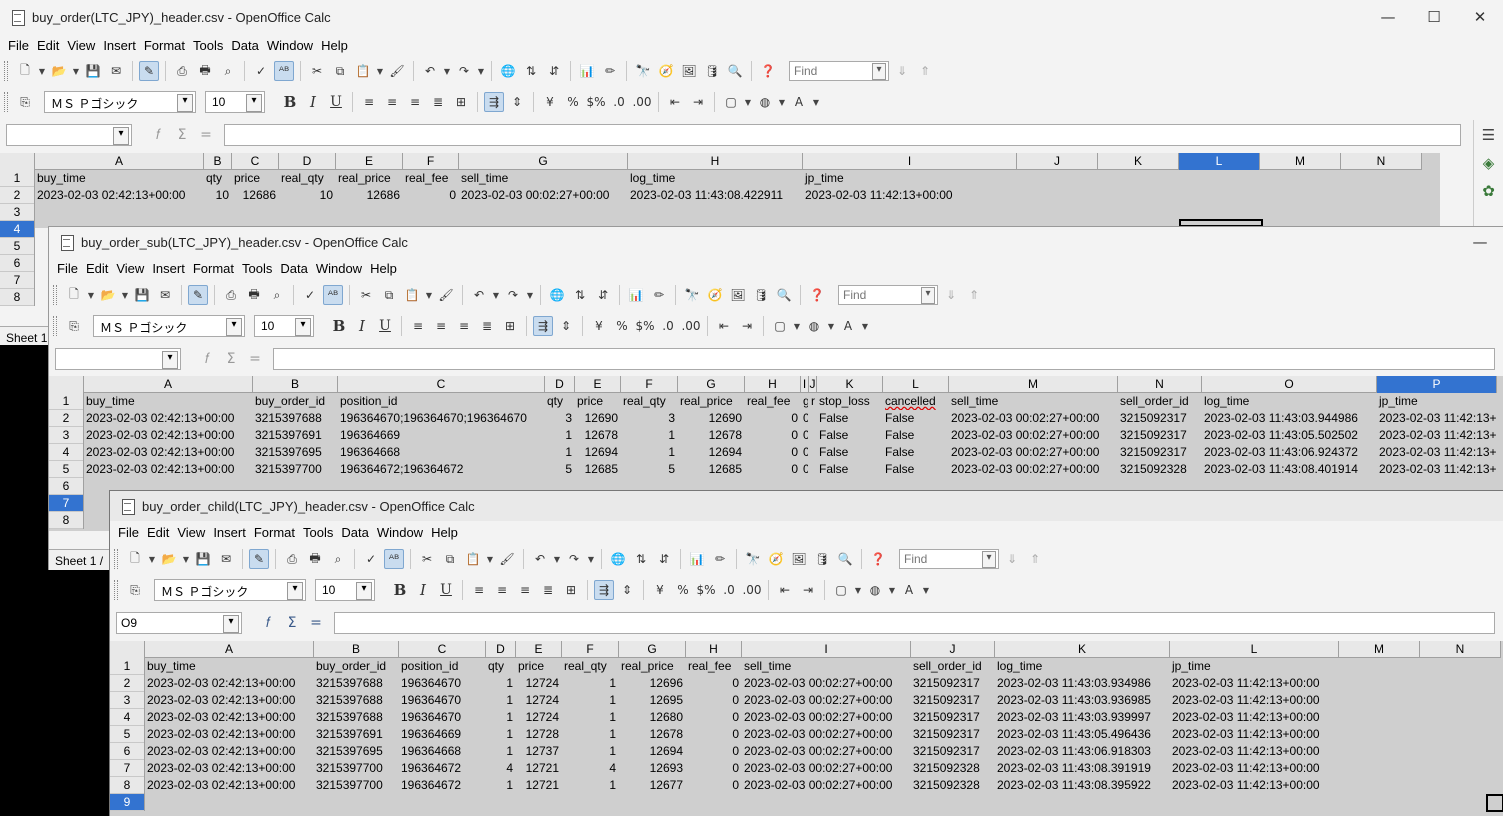  What do you see at coordinates (539, 734) in the screenshot?
I see `table-cell: 12728` at bounding box center [539, 734].